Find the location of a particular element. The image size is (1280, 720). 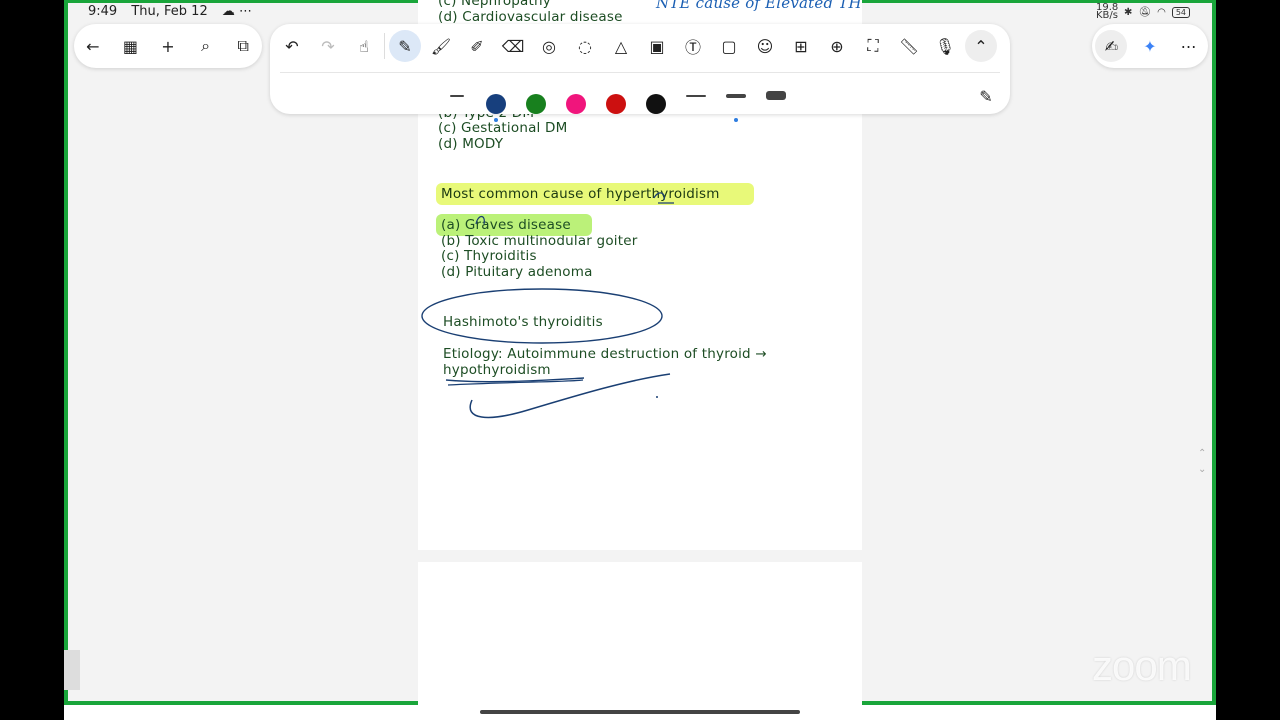

selected-width-dot is located at coordinates (736, 120).